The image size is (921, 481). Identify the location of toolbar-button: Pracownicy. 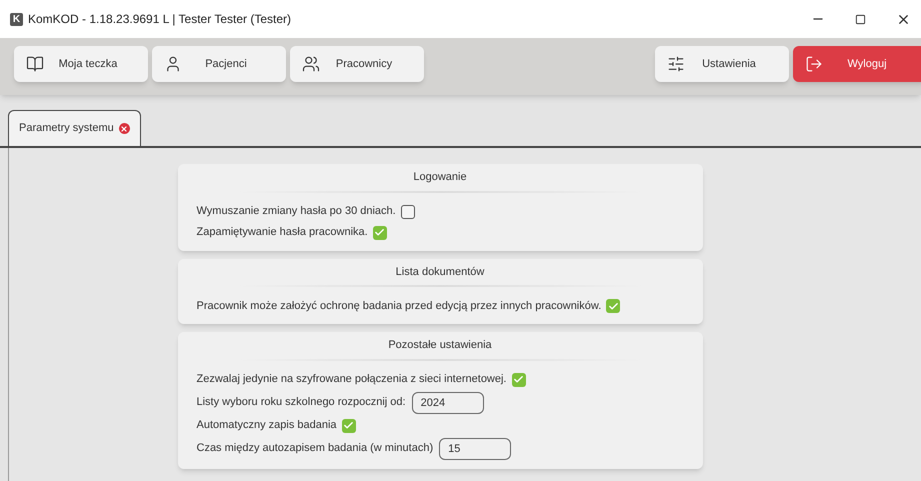
(357, 64).